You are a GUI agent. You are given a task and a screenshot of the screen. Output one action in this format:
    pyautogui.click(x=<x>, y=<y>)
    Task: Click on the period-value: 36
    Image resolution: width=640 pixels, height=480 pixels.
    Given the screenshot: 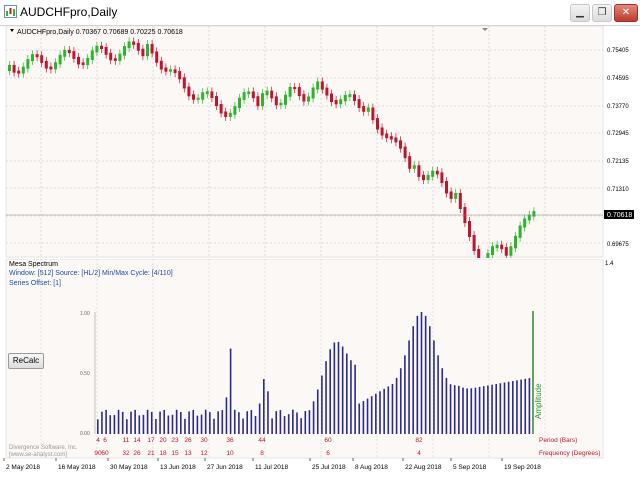 What is the action you would take?
    pyautogui.click(x=230, y=440)
    